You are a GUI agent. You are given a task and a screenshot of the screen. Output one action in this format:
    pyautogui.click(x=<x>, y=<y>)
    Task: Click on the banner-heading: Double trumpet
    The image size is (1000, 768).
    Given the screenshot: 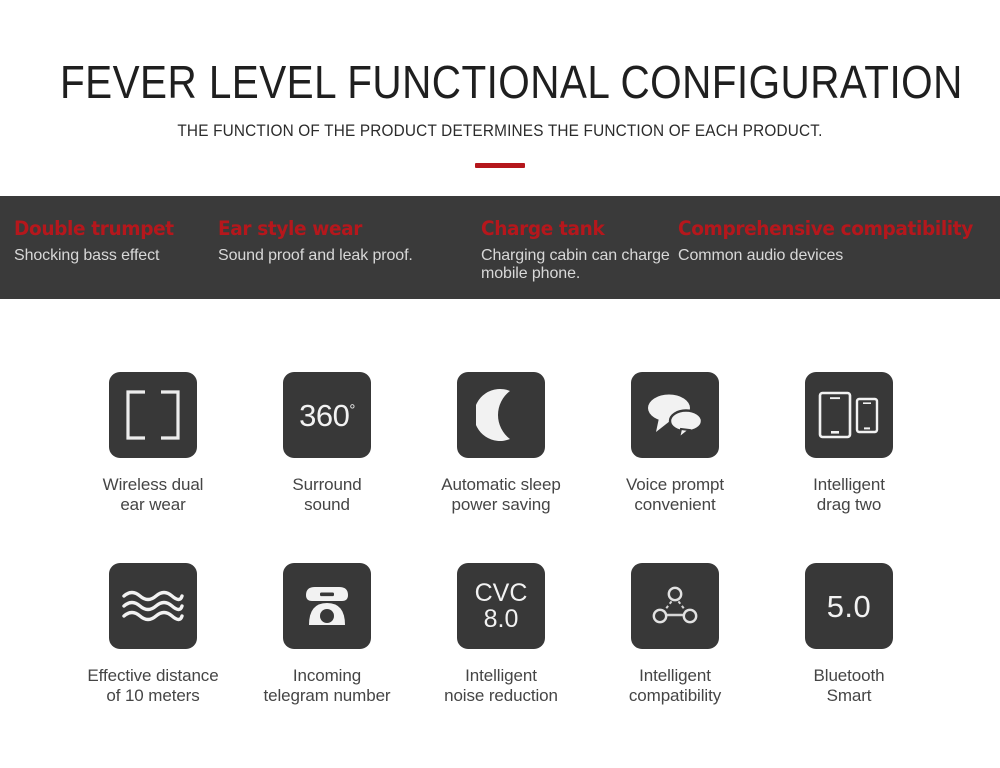 What is the action you would take?
    pyautogui.click(x=94, y=228)
    